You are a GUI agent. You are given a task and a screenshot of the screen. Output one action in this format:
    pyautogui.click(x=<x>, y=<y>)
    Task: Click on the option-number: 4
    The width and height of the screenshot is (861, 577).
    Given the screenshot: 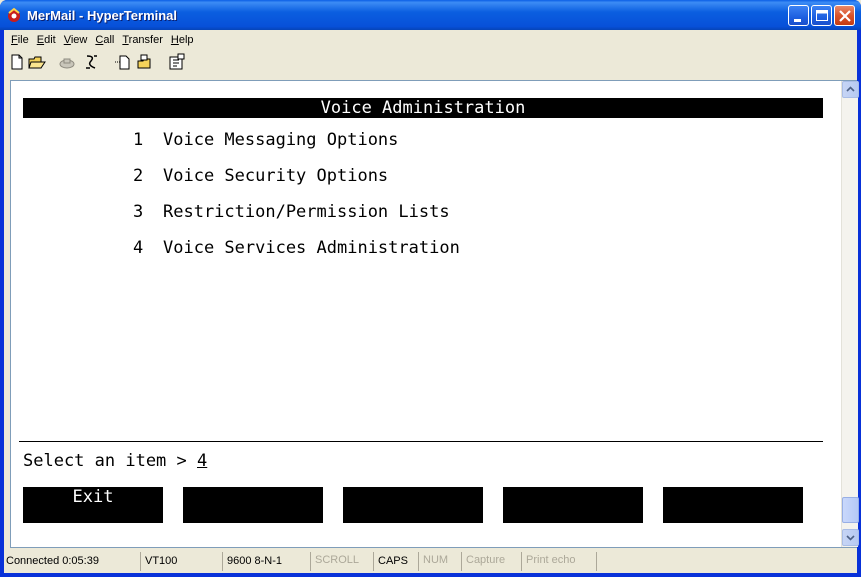 What is the action you would take?
    pyautogui.click(x=138, y=248)
    